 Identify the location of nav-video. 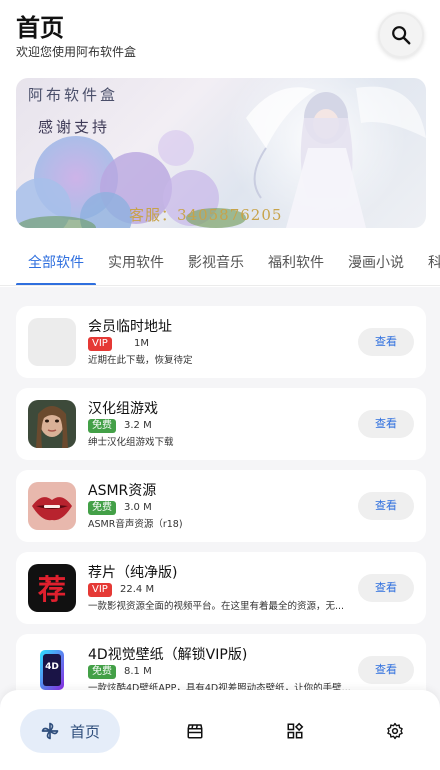
(195, 731).